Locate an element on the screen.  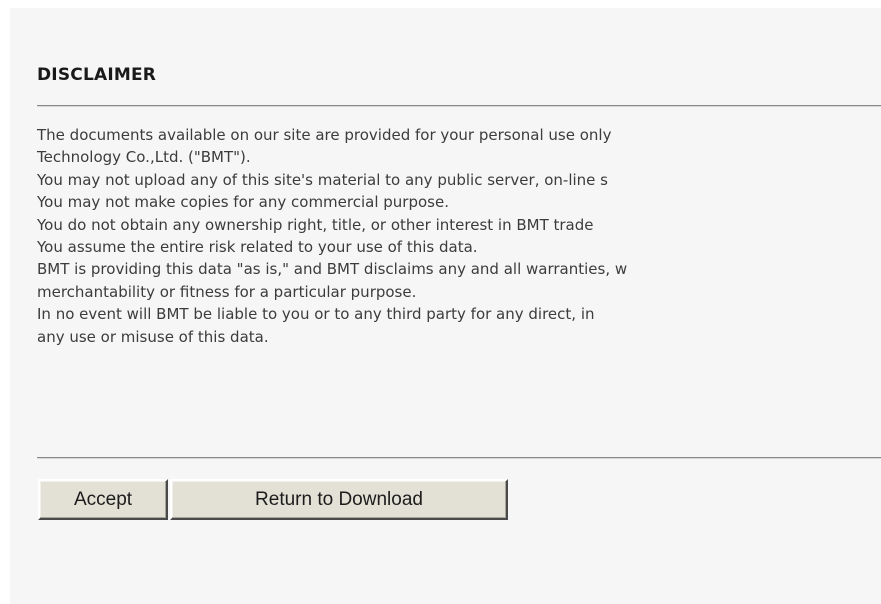
bottom-divider is located at coordinates (459, 458).